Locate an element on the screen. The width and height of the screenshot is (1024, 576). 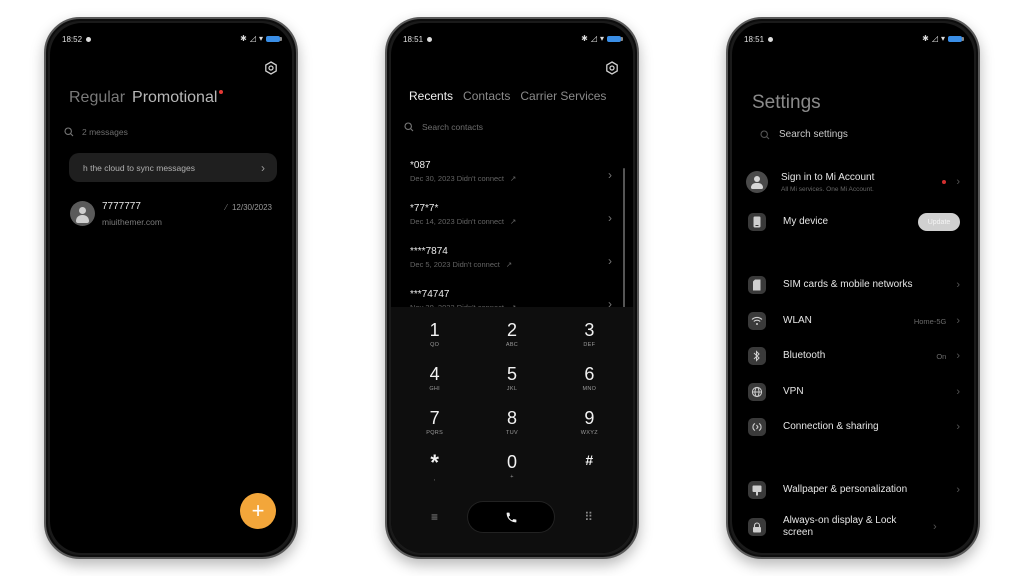
dial-key: *, is located at coordinates (434, 471).